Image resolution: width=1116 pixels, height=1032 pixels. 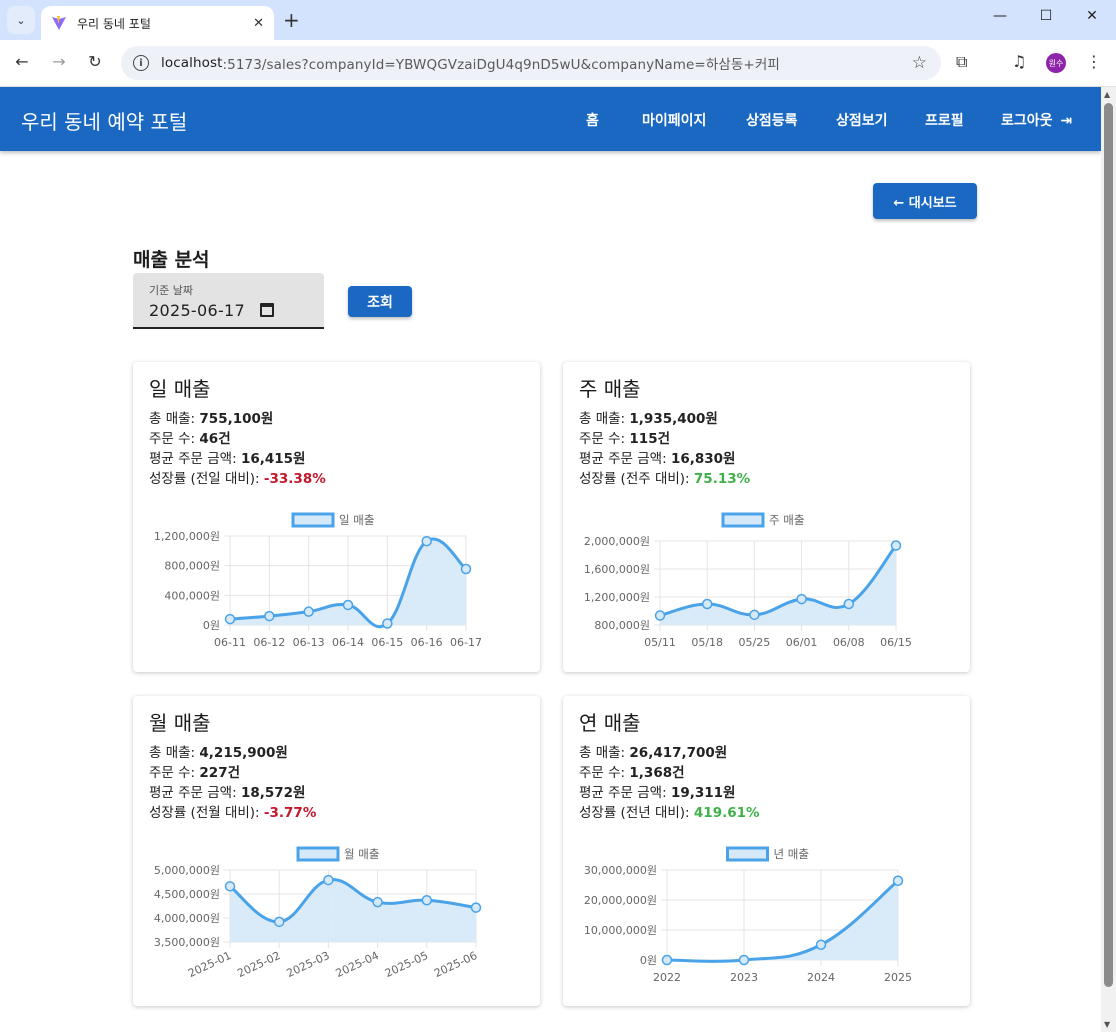 I want to click on bookmark-star-icon: ☆, so click(x=919, y=63).